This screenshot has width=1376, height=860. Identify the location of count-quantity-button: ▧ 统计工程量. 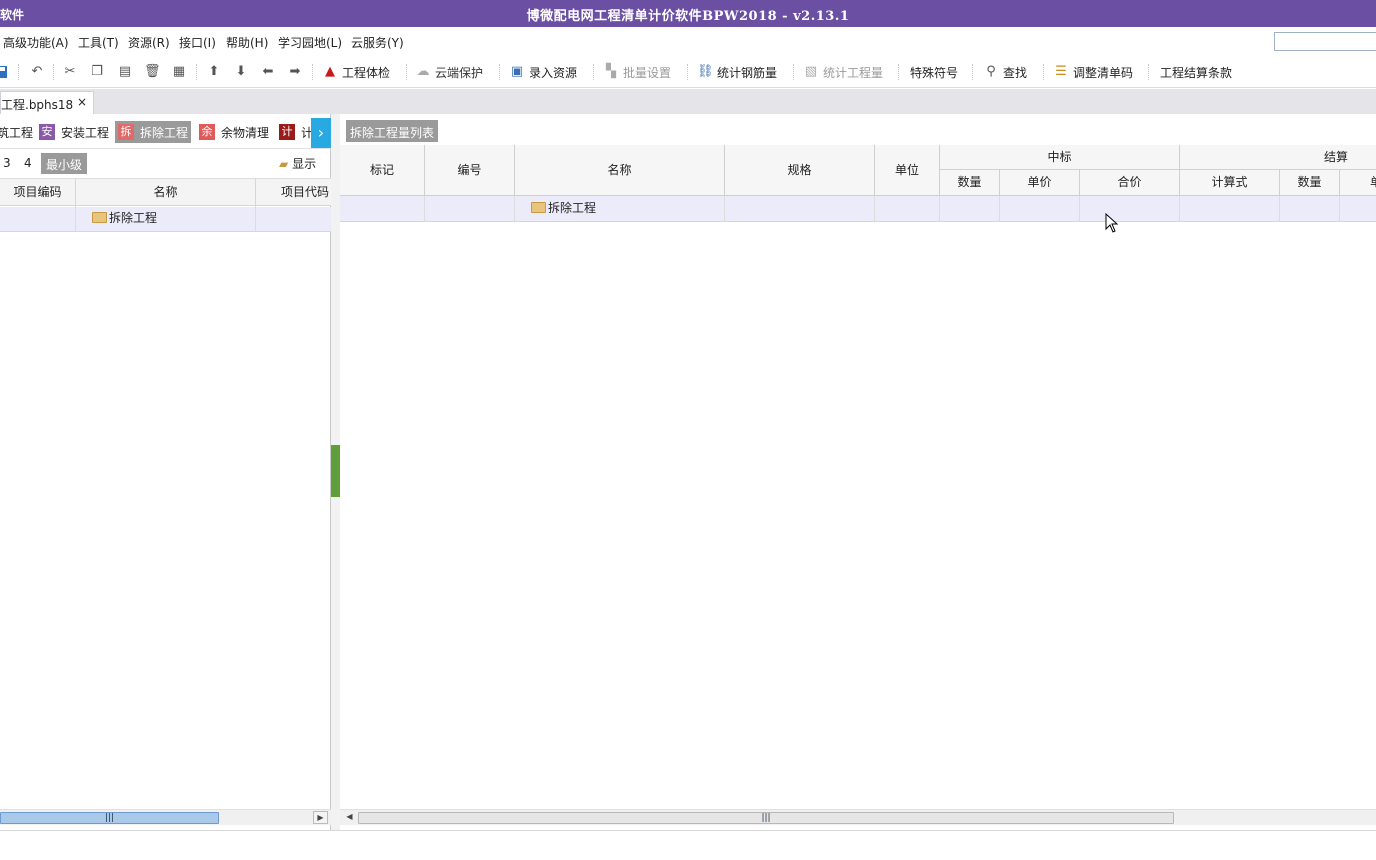
(843, 72).